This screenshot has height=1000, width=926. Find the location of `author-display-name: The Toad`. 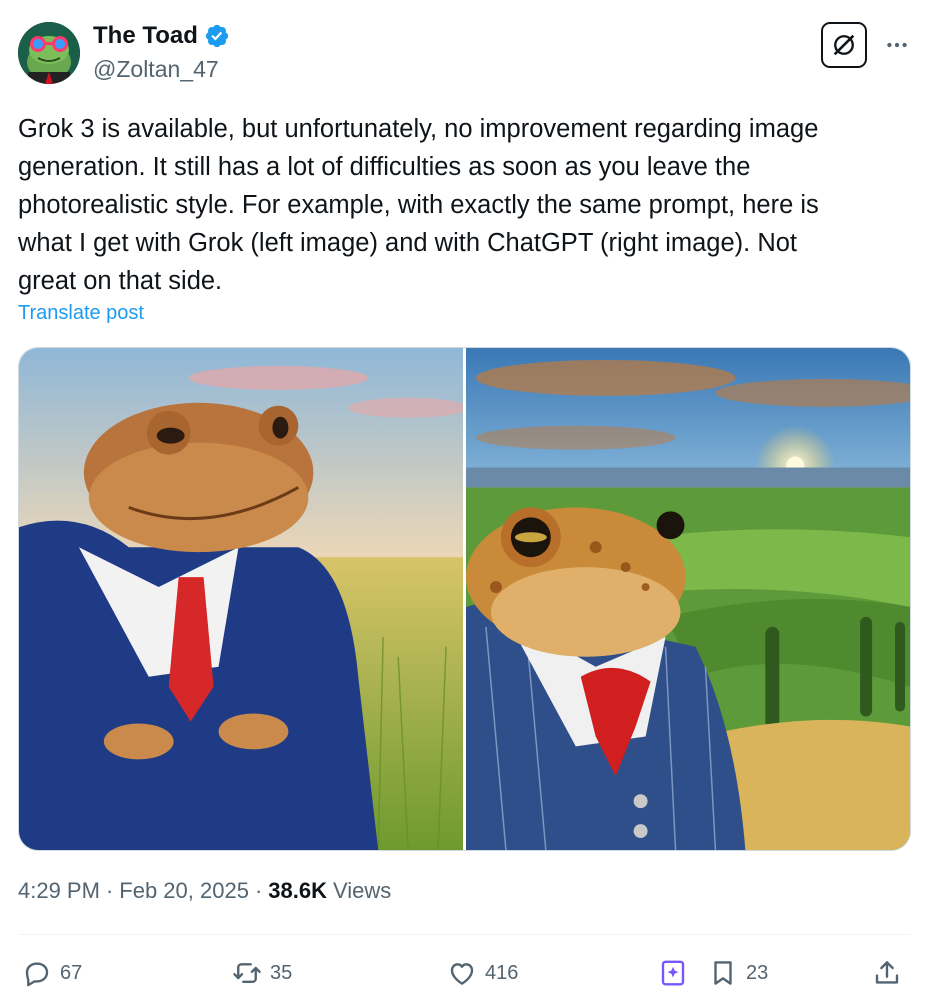

author-display-name: The Toad is located at coordinates (145, 36).